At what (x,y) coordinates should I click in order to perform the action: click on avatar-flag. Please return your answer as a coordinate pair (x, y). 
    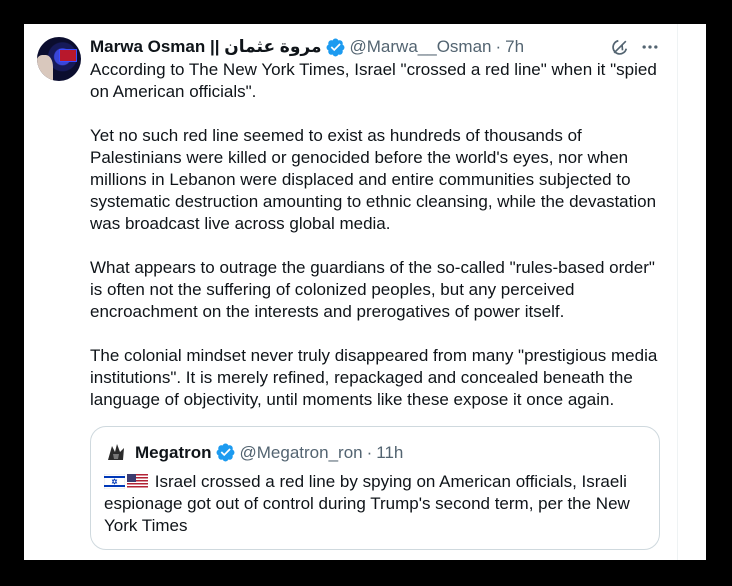
    Looking at the image, I should click on (68, 55).